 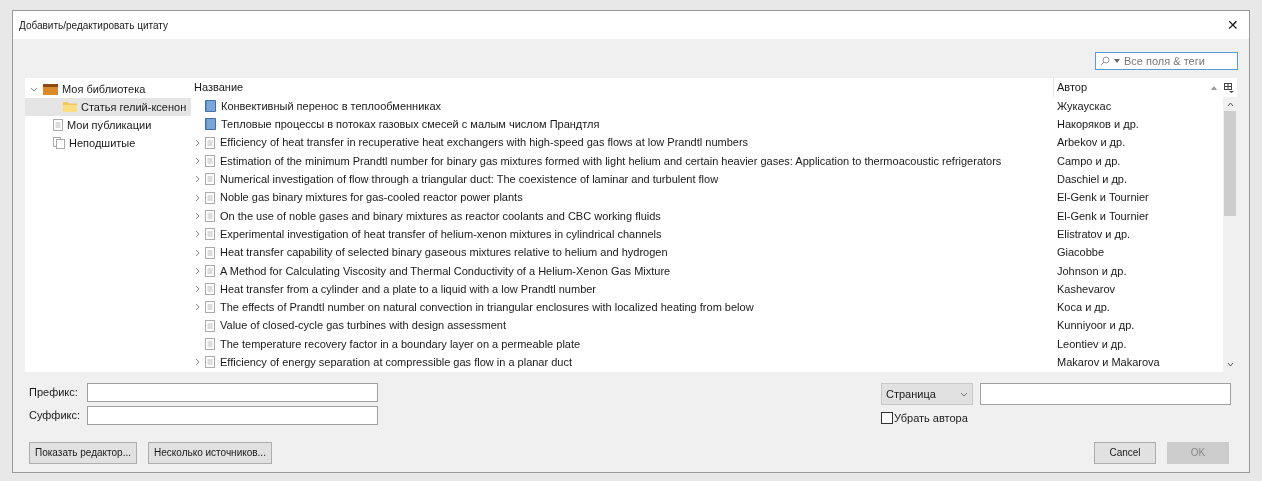 What do you see at coordinates (1137, 87) in the screenshot?
I see `column-header: Автор` at bounding box center [1137, 87].